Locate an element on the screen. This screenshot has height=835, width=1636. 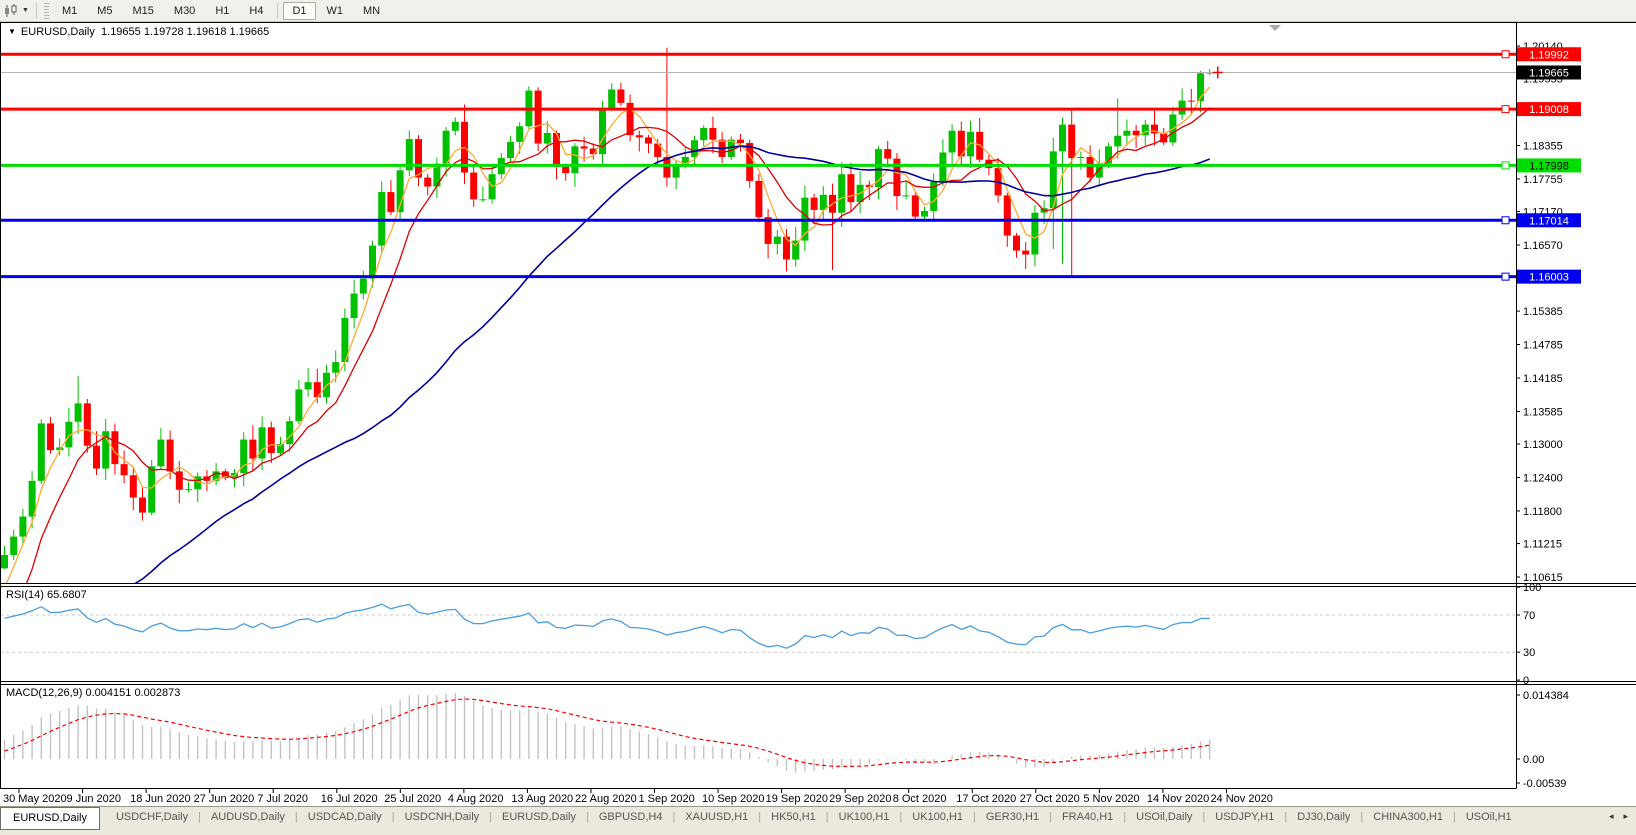
svg-text: 1.17755 is located at coordinates (1543, 180).